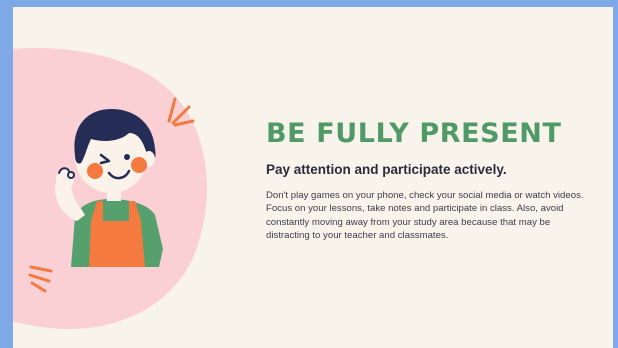  Describe the element at coordinates (414, 133) in the screenshot. I see `slide-title: BE FULLY PRESENT` at that location.